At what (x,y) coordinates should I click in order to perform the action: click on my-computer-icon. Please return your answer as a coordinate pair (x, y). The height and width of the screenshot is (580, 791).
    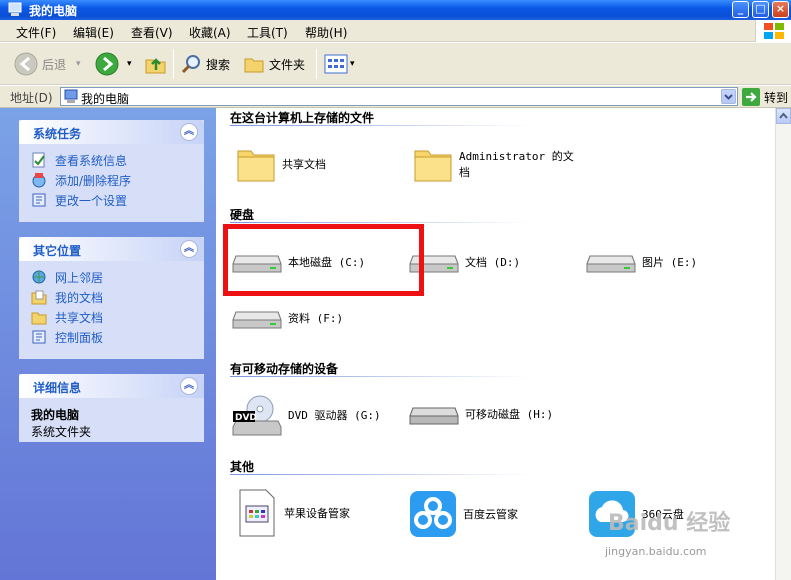
    Looking at the image, I should click on (71, 96).